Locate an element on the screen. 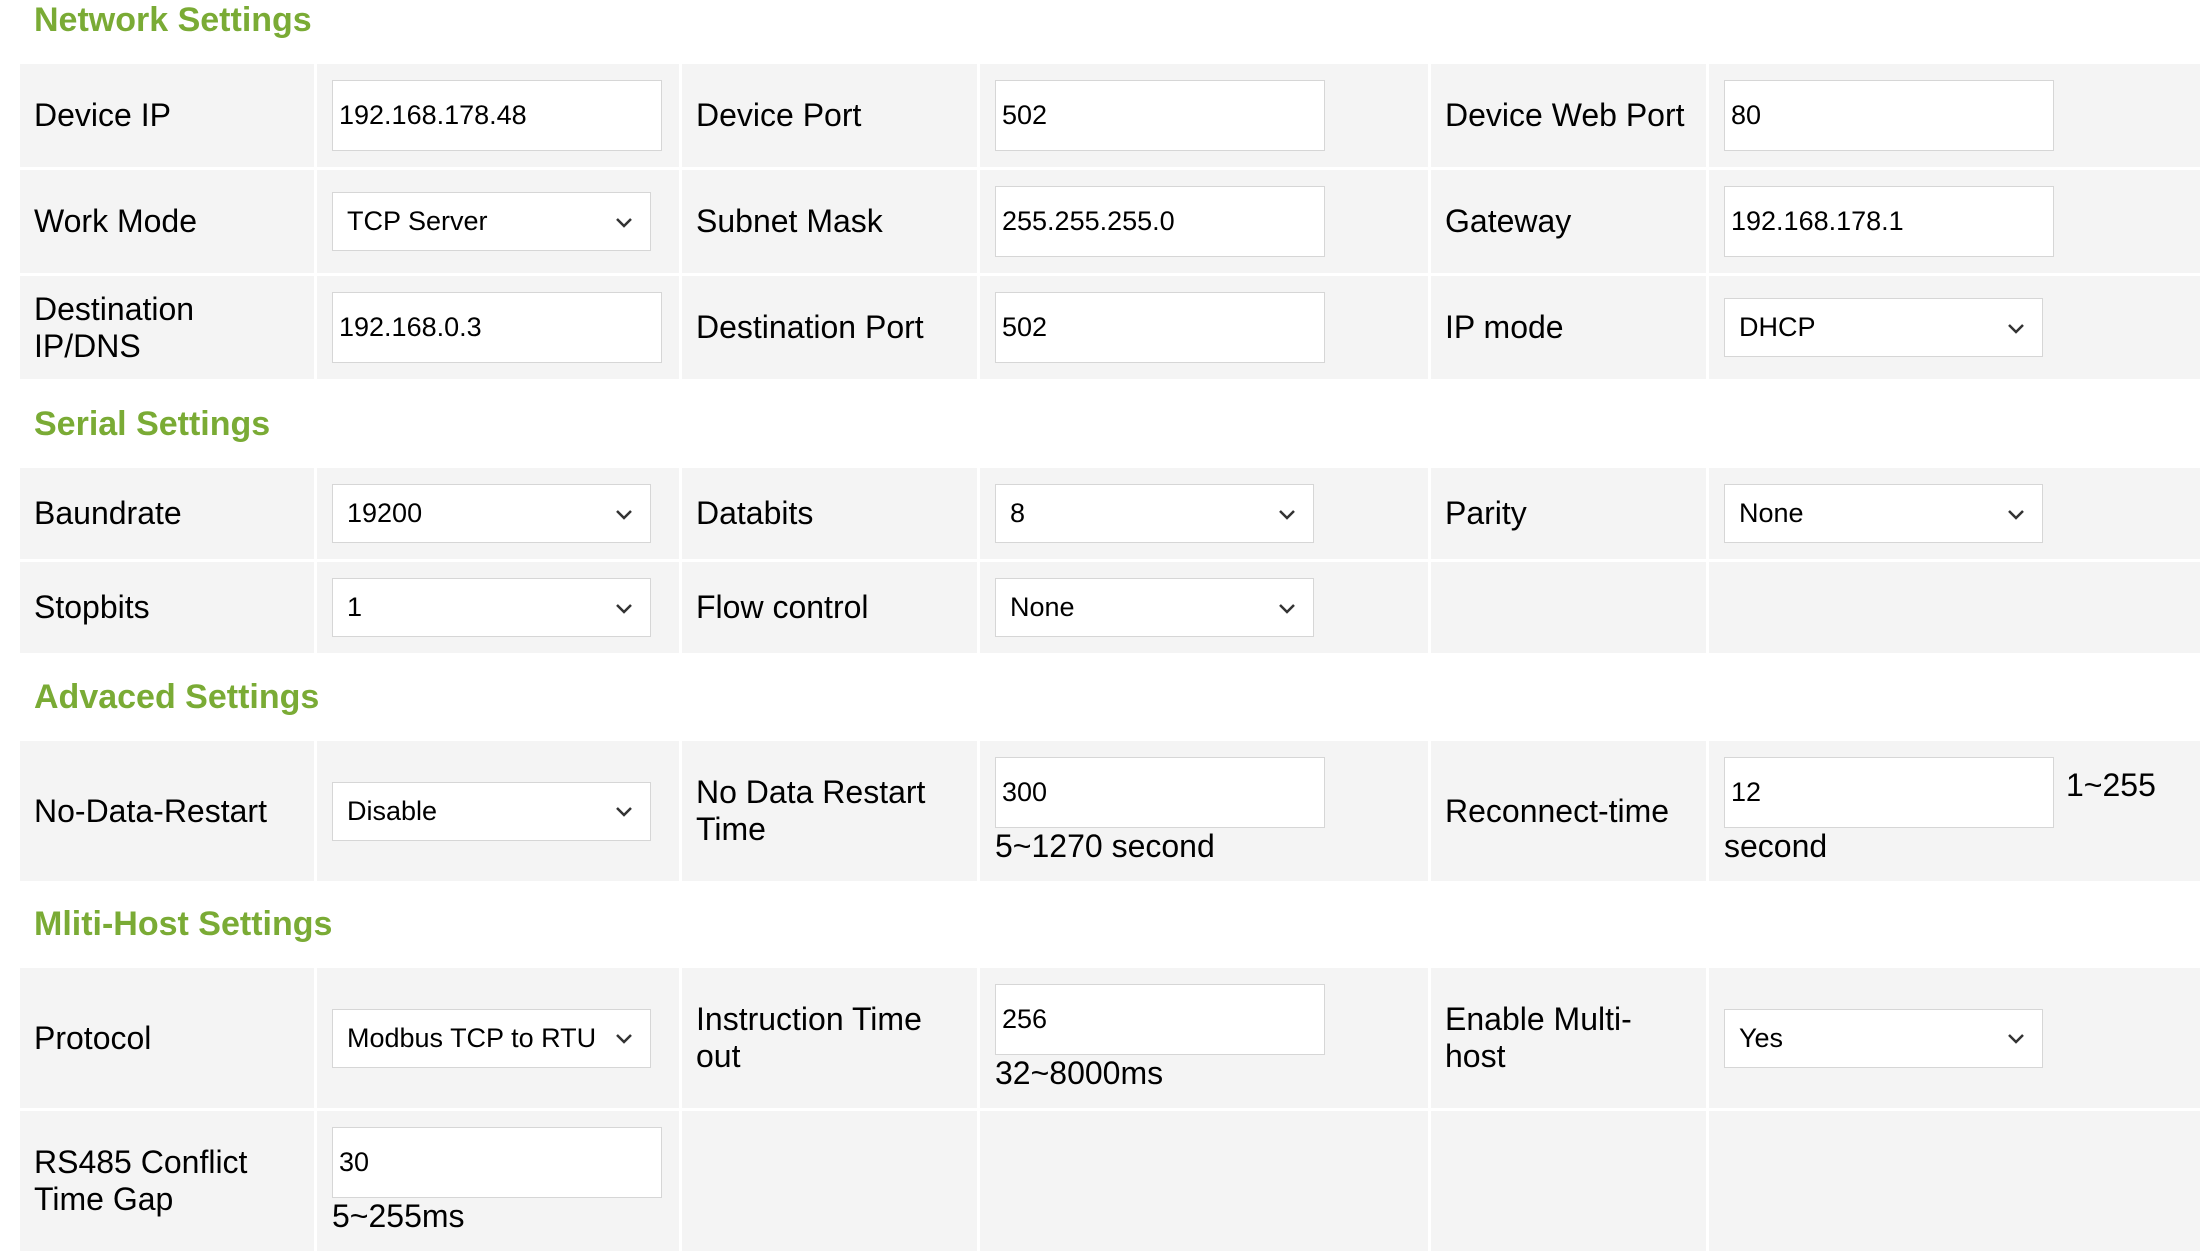 The image size is (2200, 1254). work-mode-label: Work Mode is located at coordinates (167, 221).